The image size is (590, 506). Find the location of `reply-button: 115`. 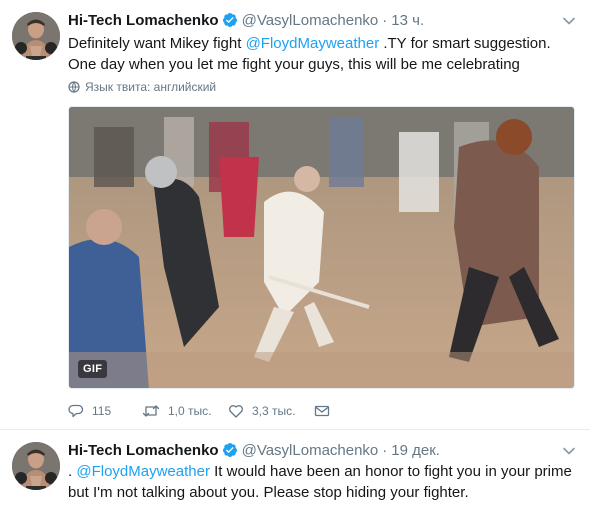

reply-button: 115 is located at coordinates (96, 411).